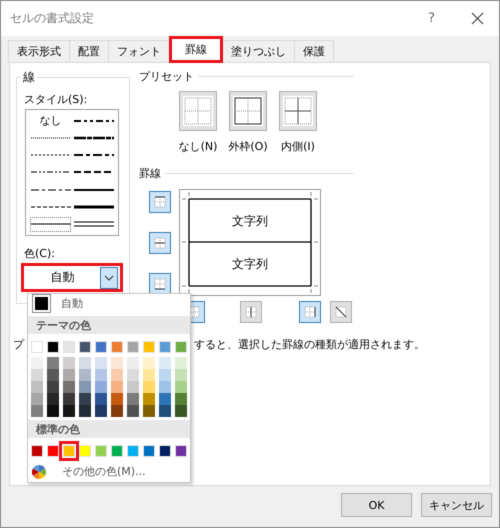 This screenshot has height=528, width=500. Describe the element at coordinates (39, 51) in the screenshot. I see `tab: 表示形式` at that location.